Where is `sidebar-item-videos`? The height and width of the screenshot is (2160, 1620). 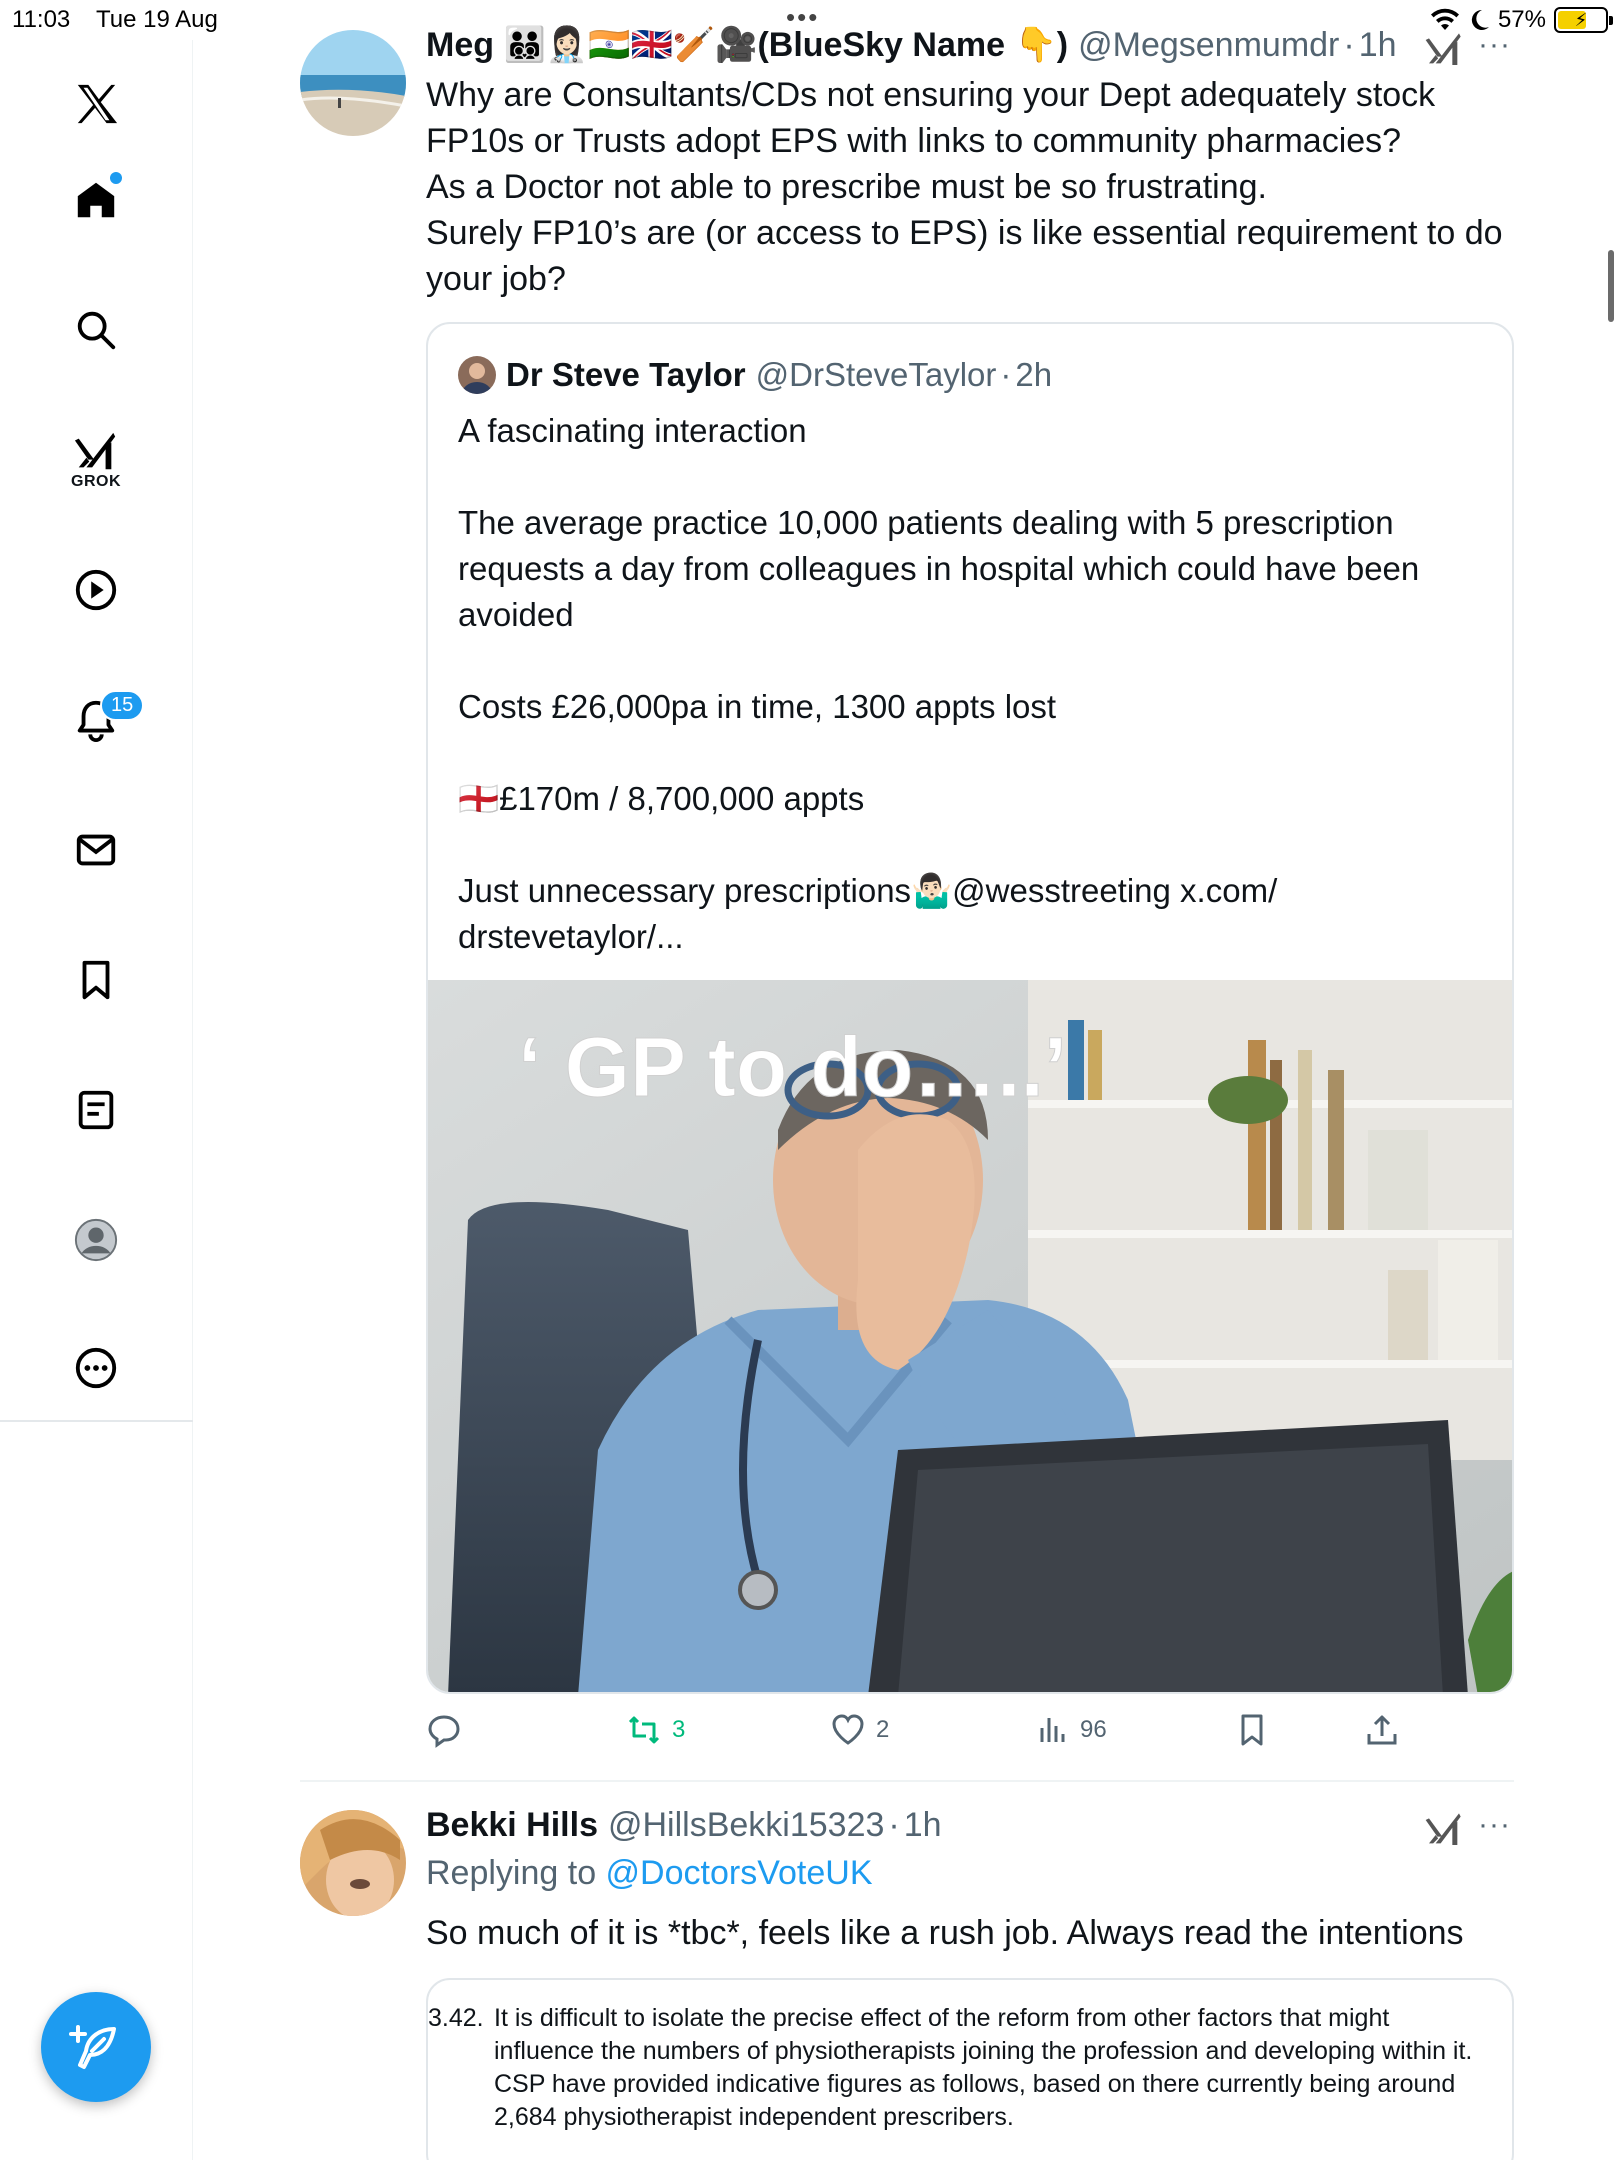 sidebar-item-videos is located at coordinates (96, 590).